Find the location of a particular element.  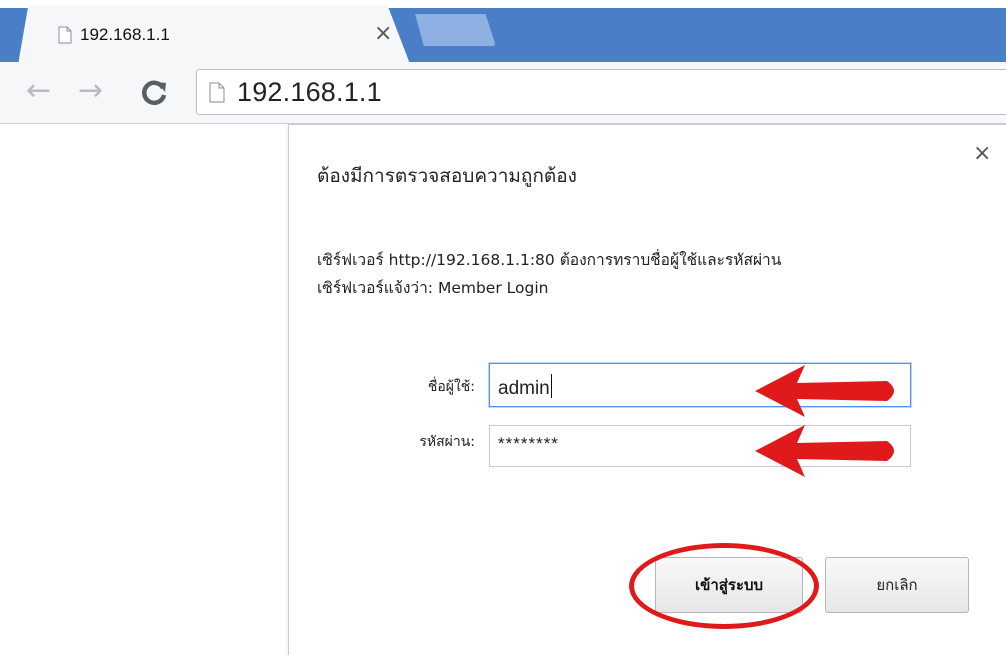

tab-strip: 192.168.1.1 × is located at coordinates (503, 32).